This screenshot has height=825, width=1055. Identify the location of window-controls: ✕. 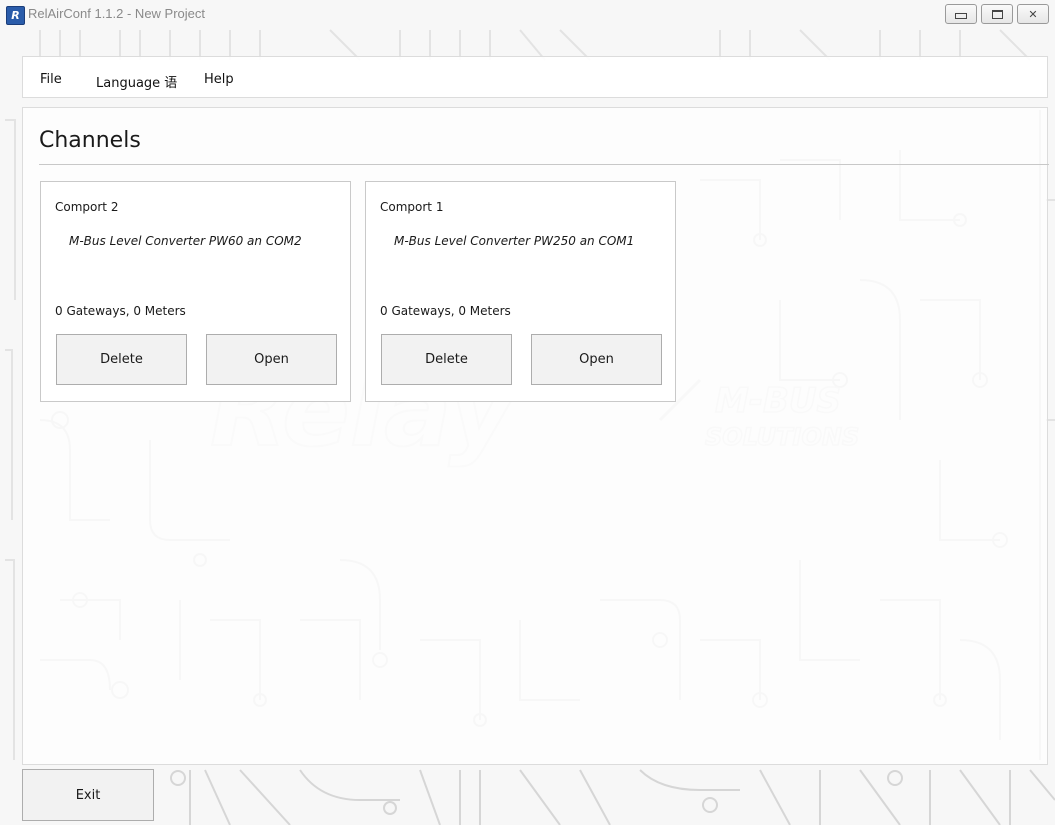
(997, 14).